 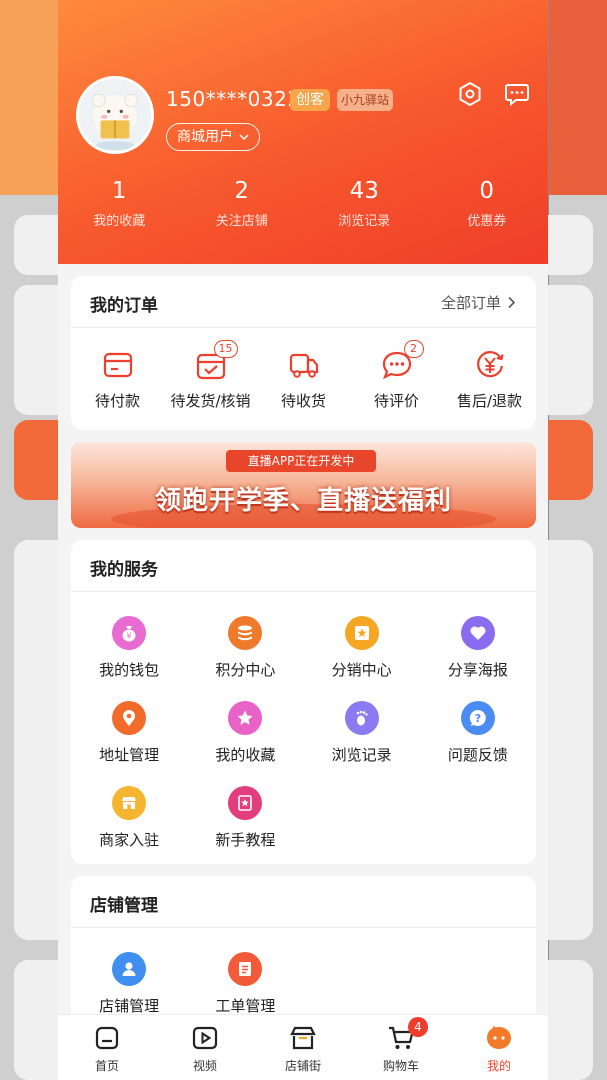 I want to click on service-address: 地址管理, so click(x=129, y=733).